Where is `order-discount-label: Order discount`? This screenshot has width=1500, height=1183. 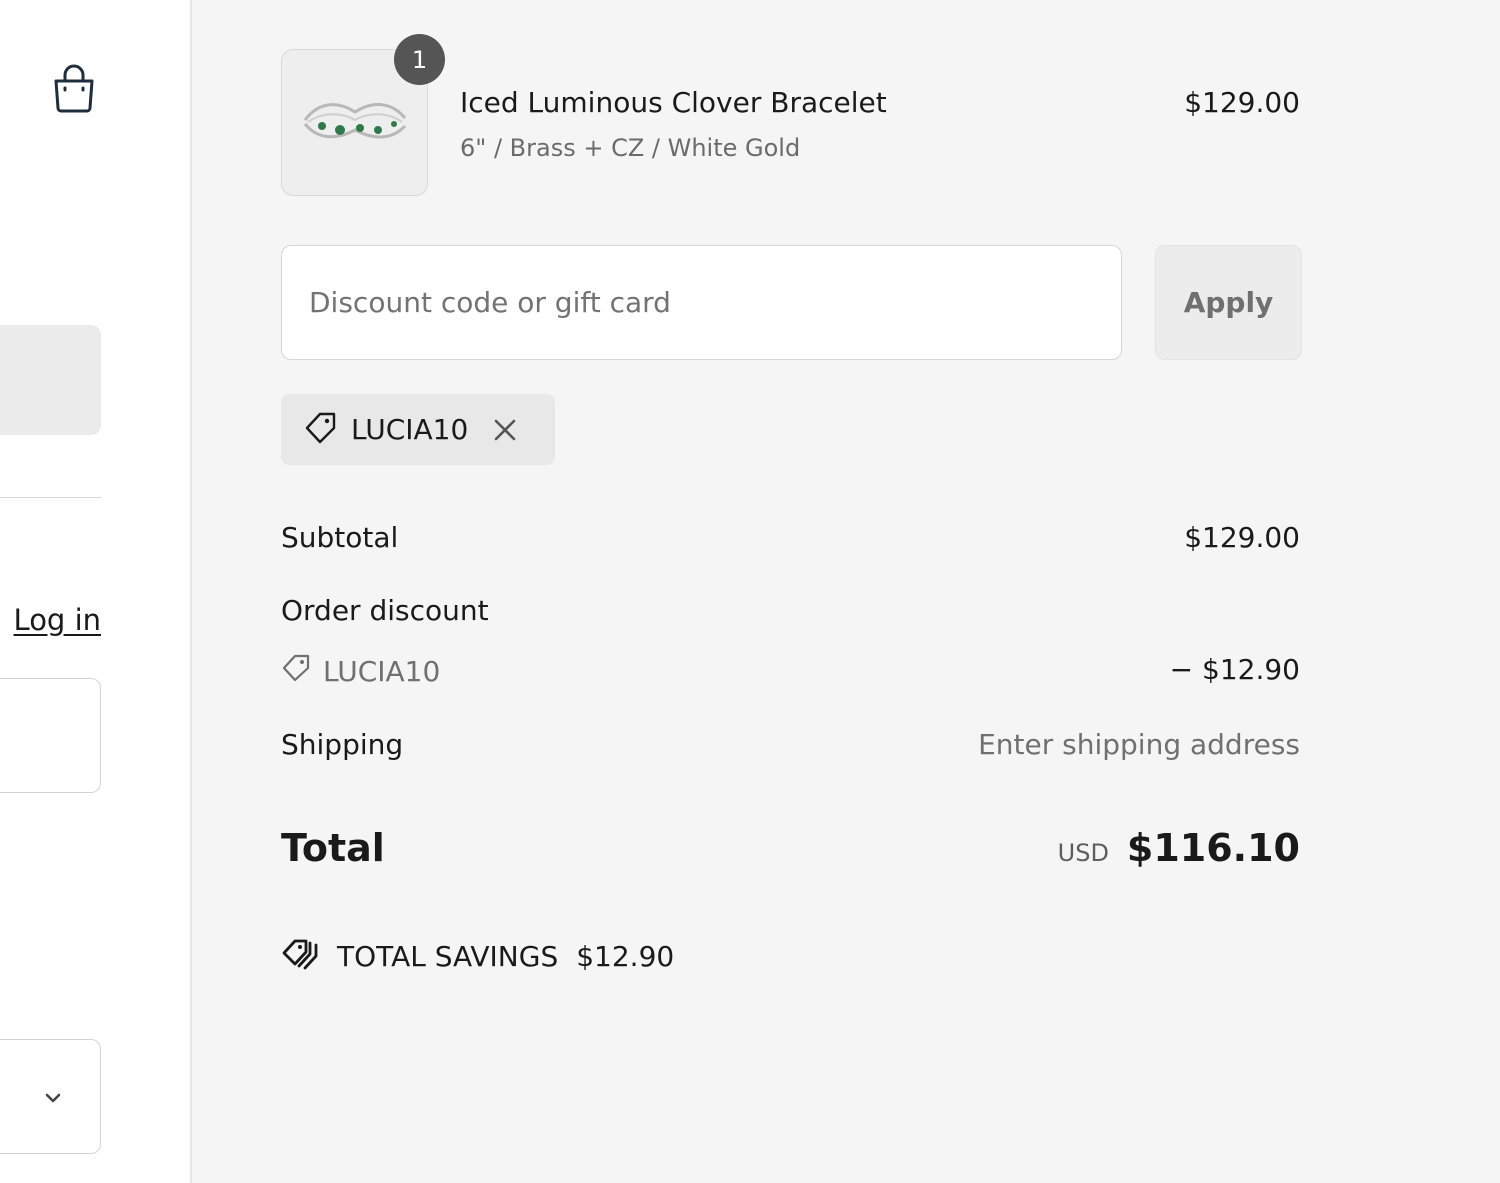 order-discount-label: Order discount is located at coordinates (385, 610).